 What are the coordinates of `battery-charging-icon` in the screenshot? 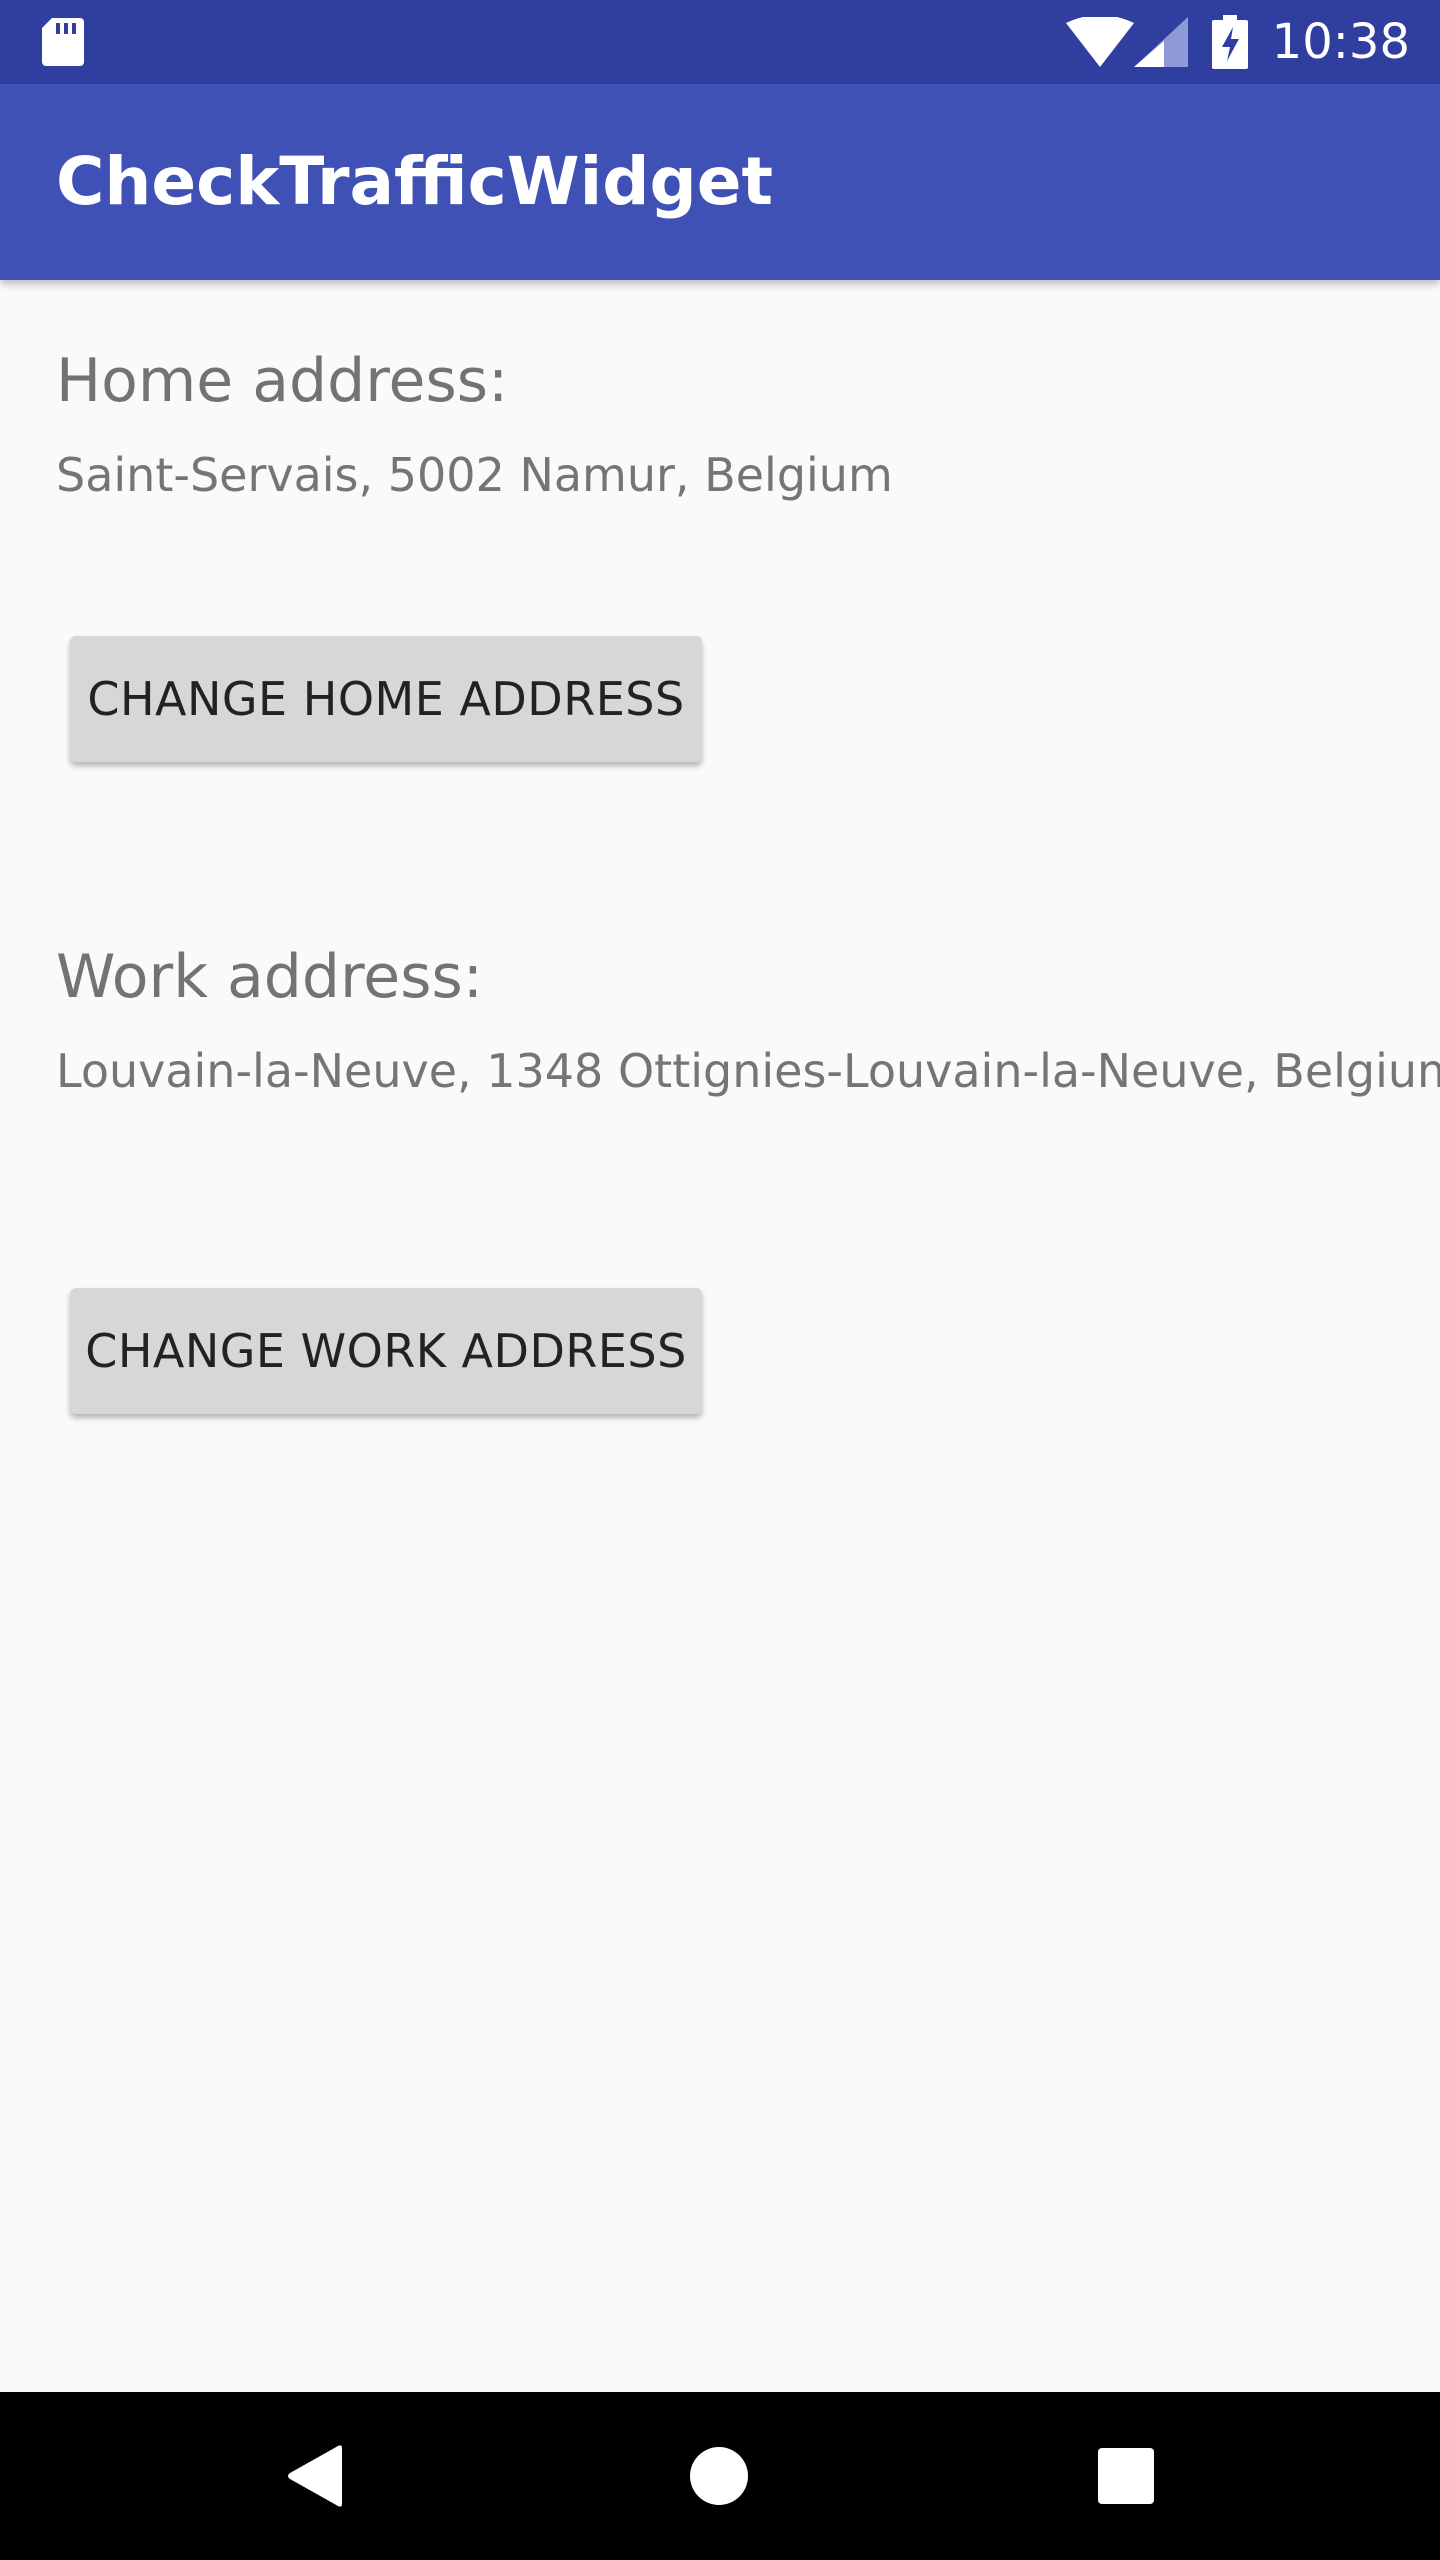 It's located at (1229, 42).